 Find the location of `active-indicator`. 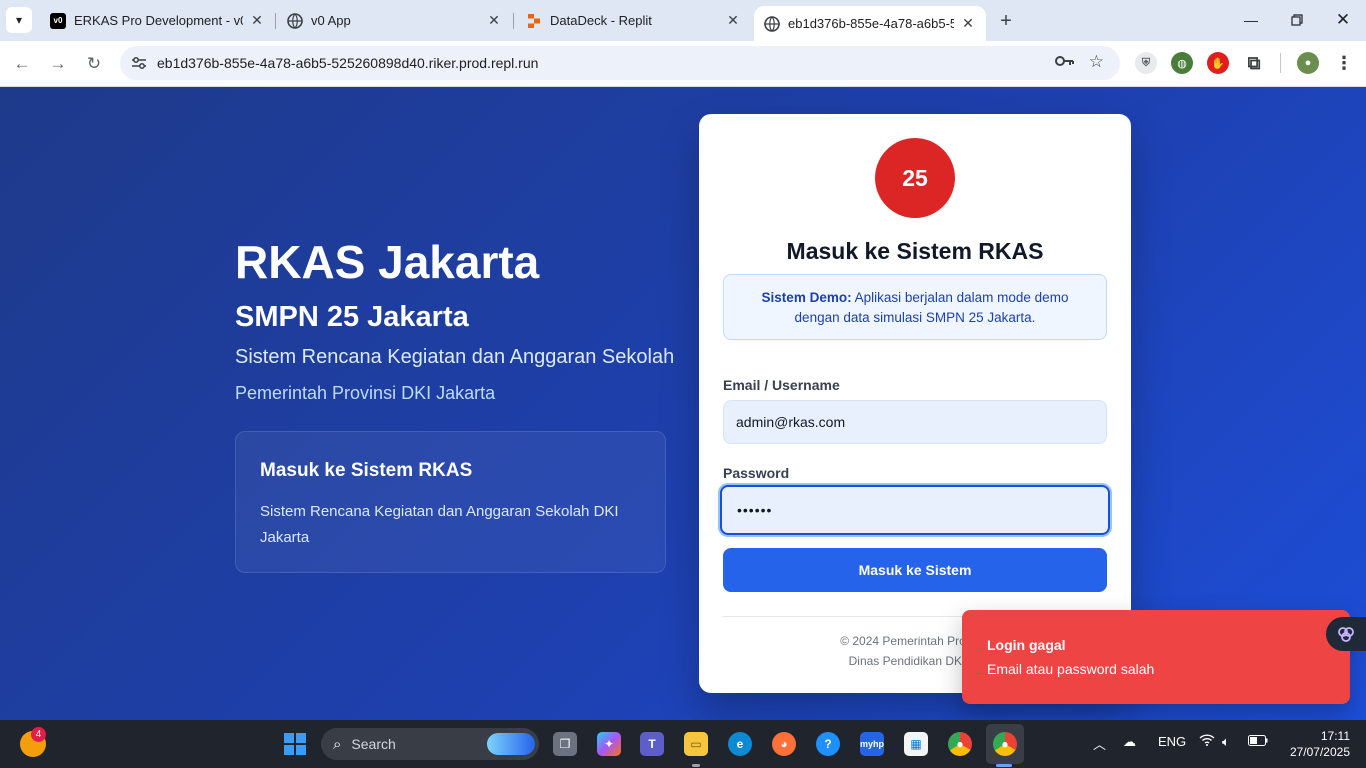

active-indicator is located at coordinates (1004, 765).